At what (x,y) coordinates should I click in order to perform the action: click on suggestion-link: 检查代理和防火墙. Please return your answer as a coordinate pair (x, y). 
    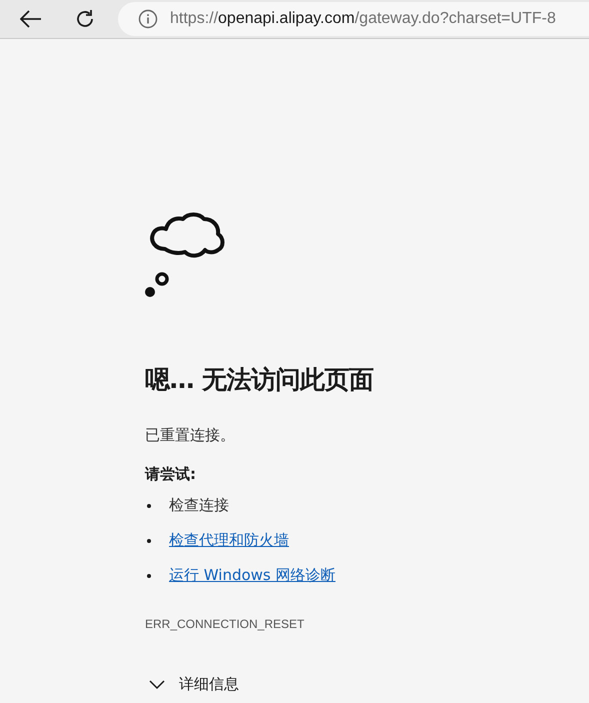
    Looking at the image, I should click on (229, 540).